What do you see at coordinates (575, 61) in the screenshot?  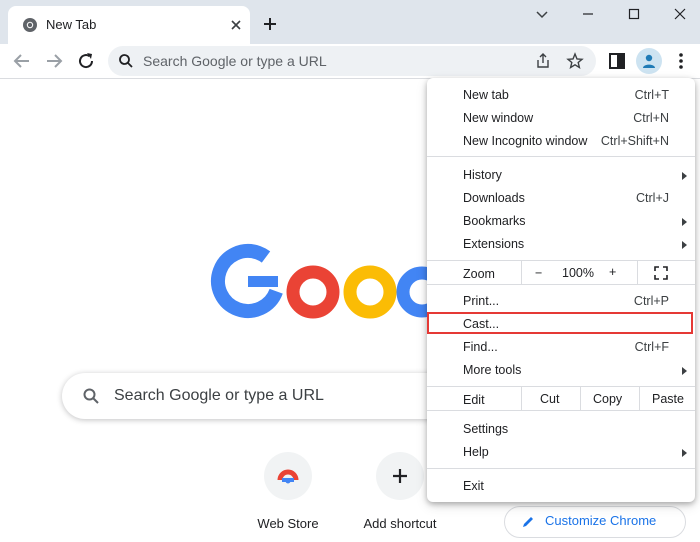 I see `bookmark-star-icon` at bounding box center [575, 61].